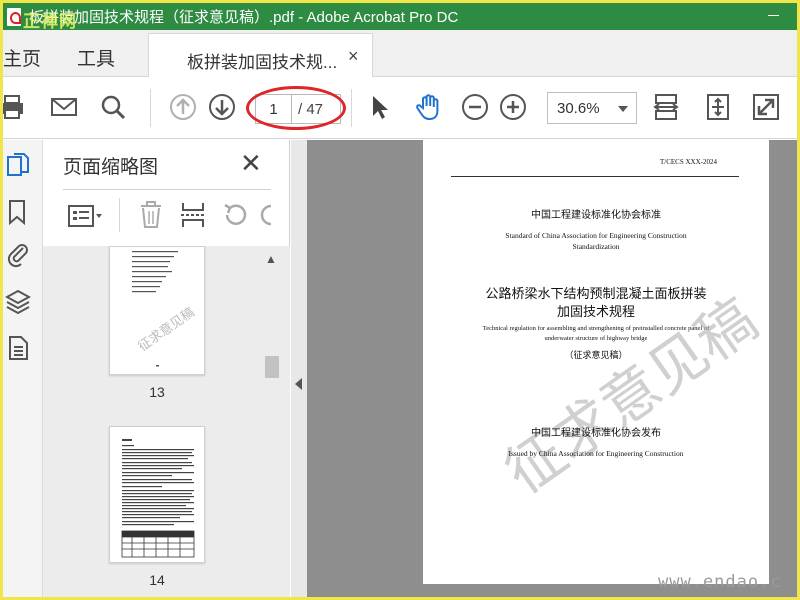 This screenshot has height=600, width=800. What do you see at coordinates (18, 166) in the screenshot?
I see `page-thumbnails-icon` at bounding box center [18, 166].